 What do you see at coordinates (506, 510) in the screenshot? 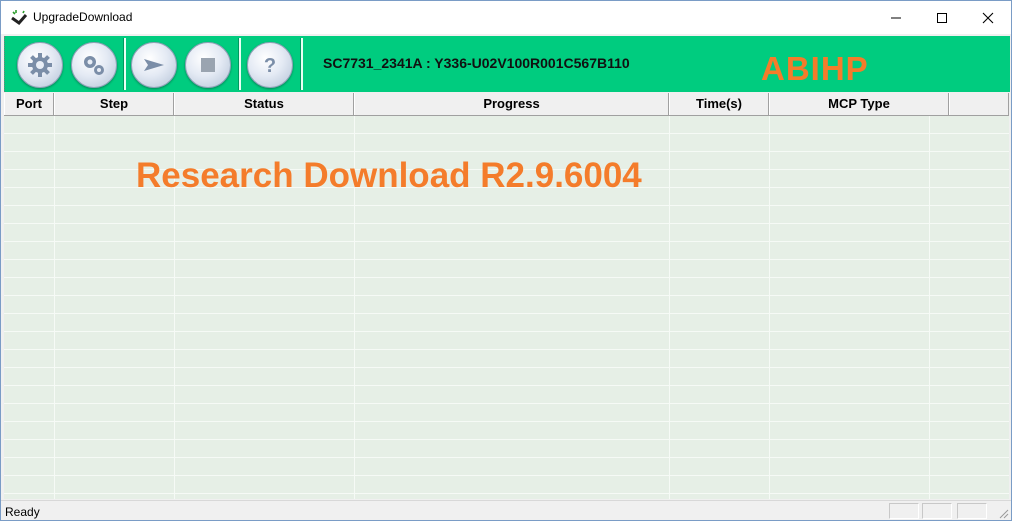
I see `status-bar: Ready` at bounding box center [506, 510].